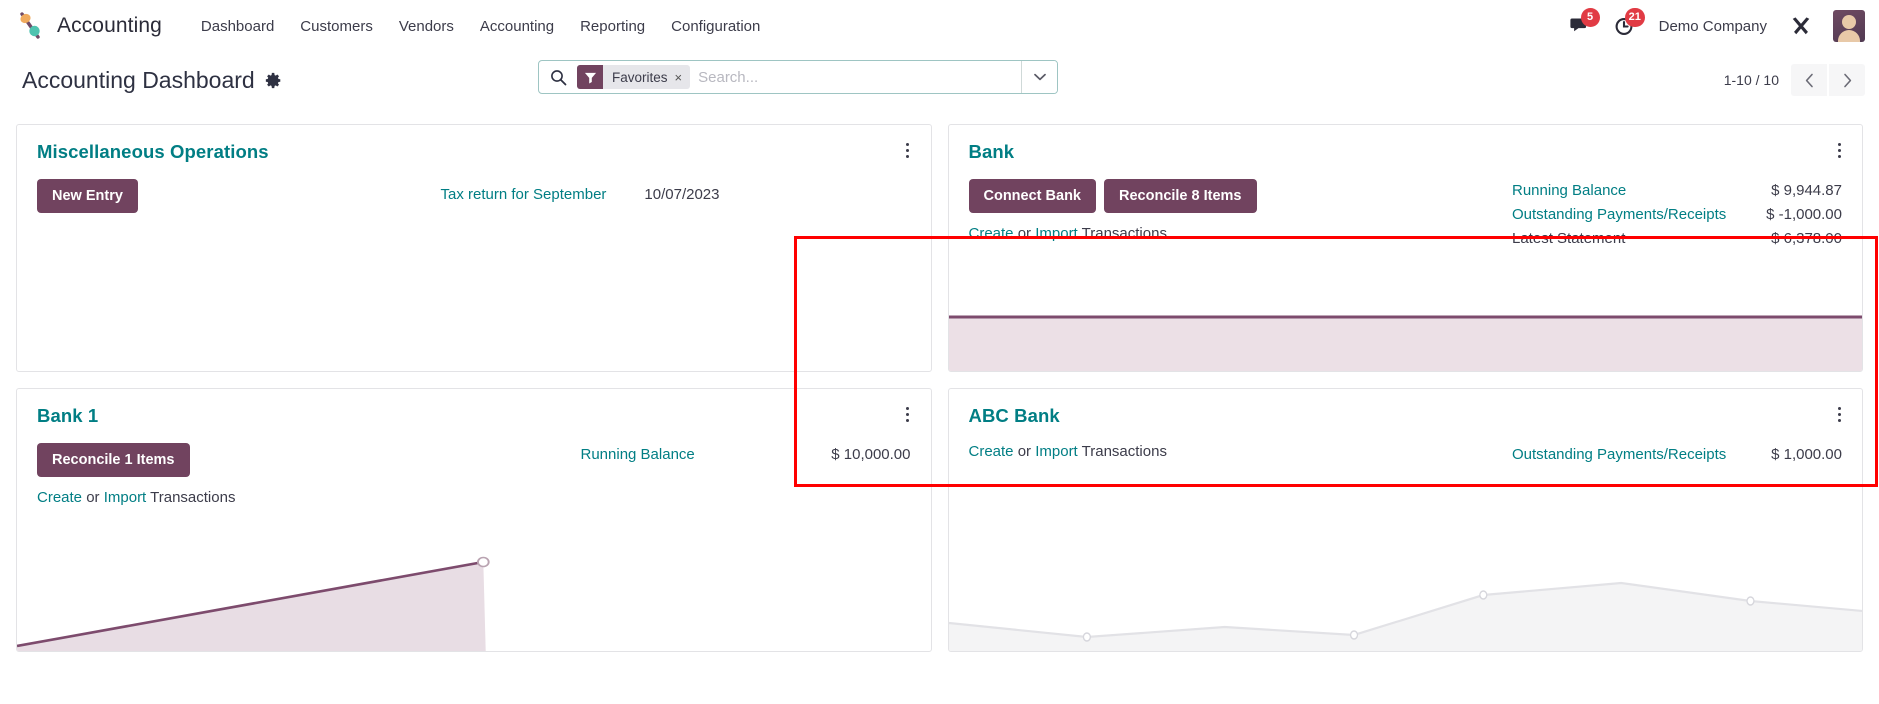 This screenshot has width=1879, height=704. Describe the element at coordinates (683, 77) in the screenshot. I see `search-facet-remove-icon: ×` at that location.